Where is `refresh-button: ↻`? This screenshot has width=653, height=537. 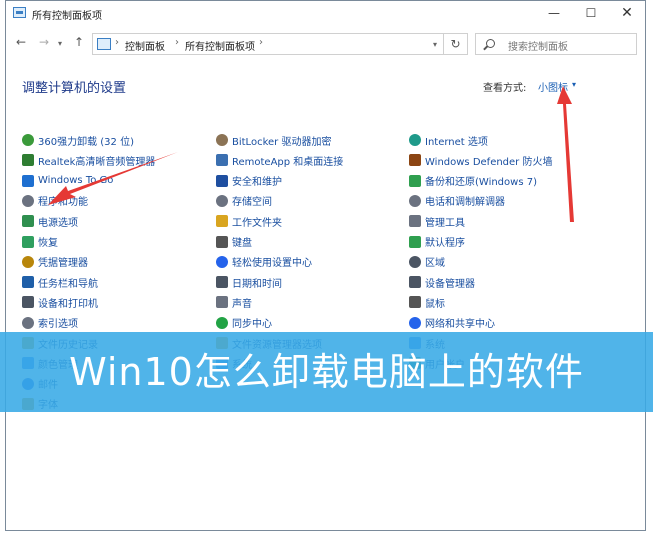 refresh-button: ↻ is located at coordinates (456, 44).